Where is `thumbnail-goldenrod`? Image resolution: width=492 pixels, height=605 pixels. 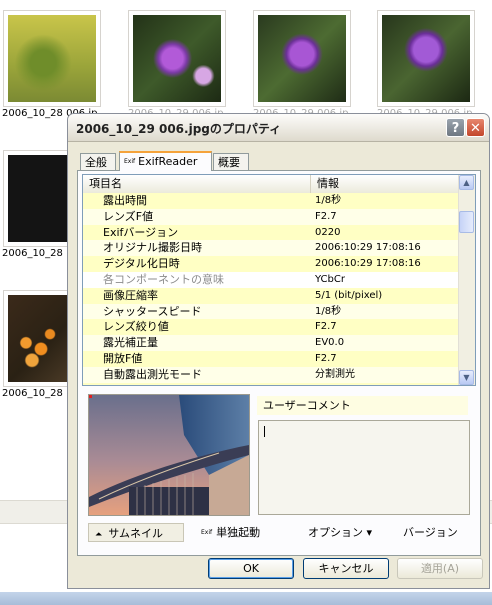
thumbnail-goldenrod is located at coordinates (52, 58).